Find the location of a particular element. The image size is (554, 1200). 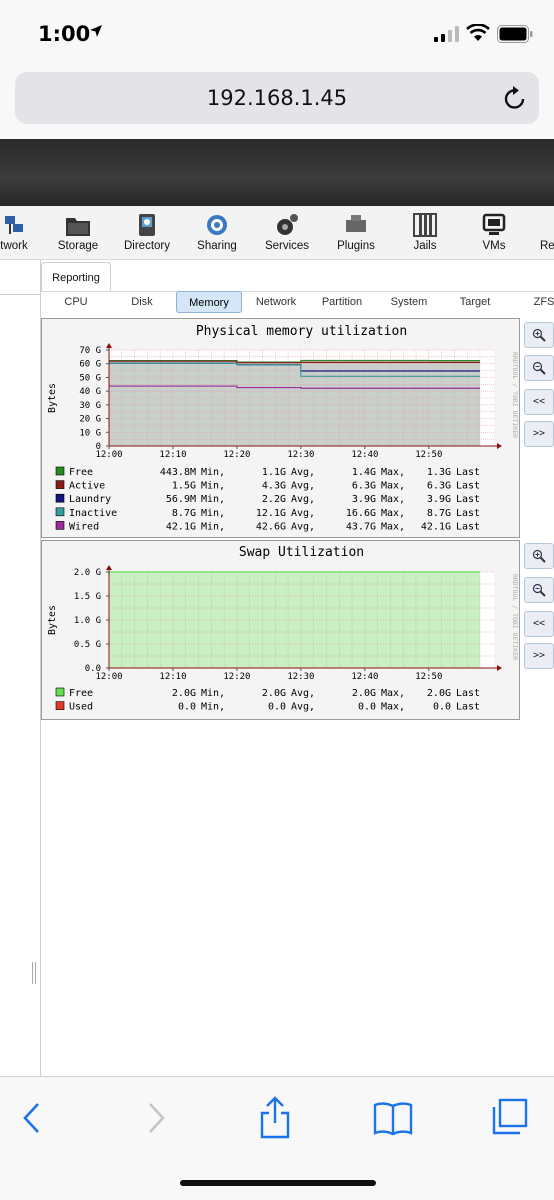

legend-avg-value: 42.6G is located at coordinates (271, 526).